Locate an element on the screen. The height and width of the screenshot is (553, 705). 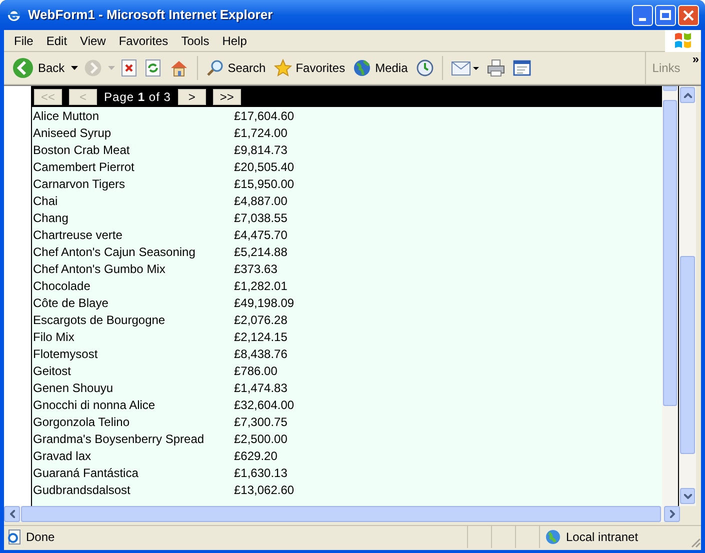
scroll-left-button is located at coordinates (12, 514).